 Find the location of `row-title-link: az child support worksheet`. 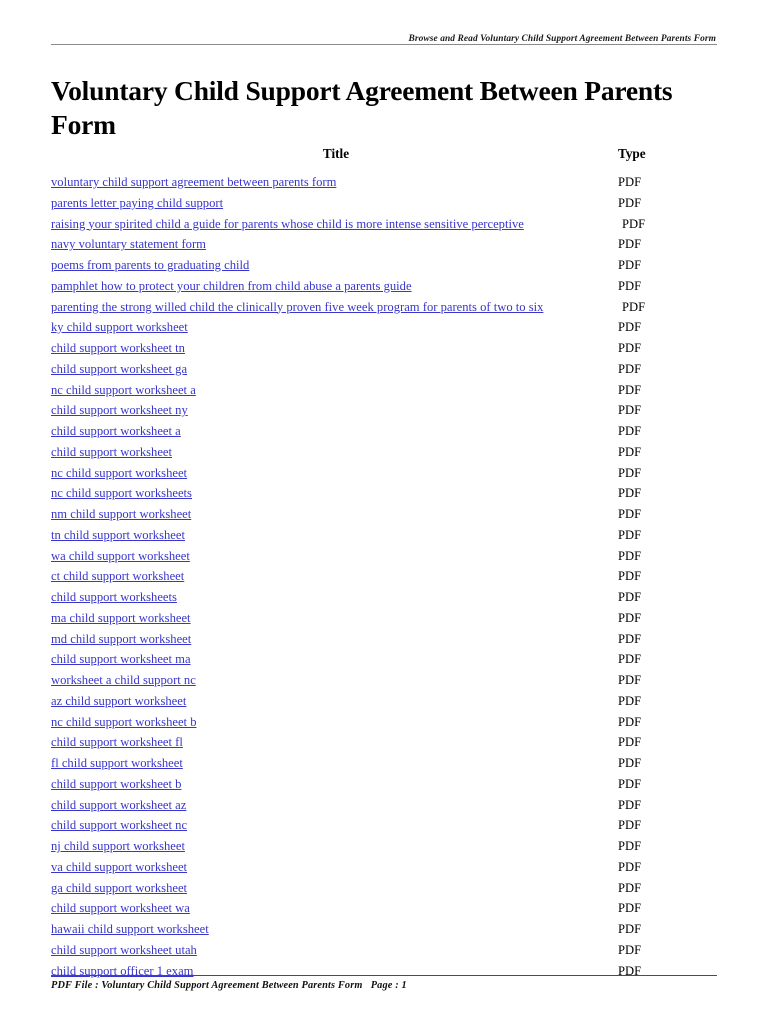

row-title-link: az child support worksheet is located at coordinates (118, 701).